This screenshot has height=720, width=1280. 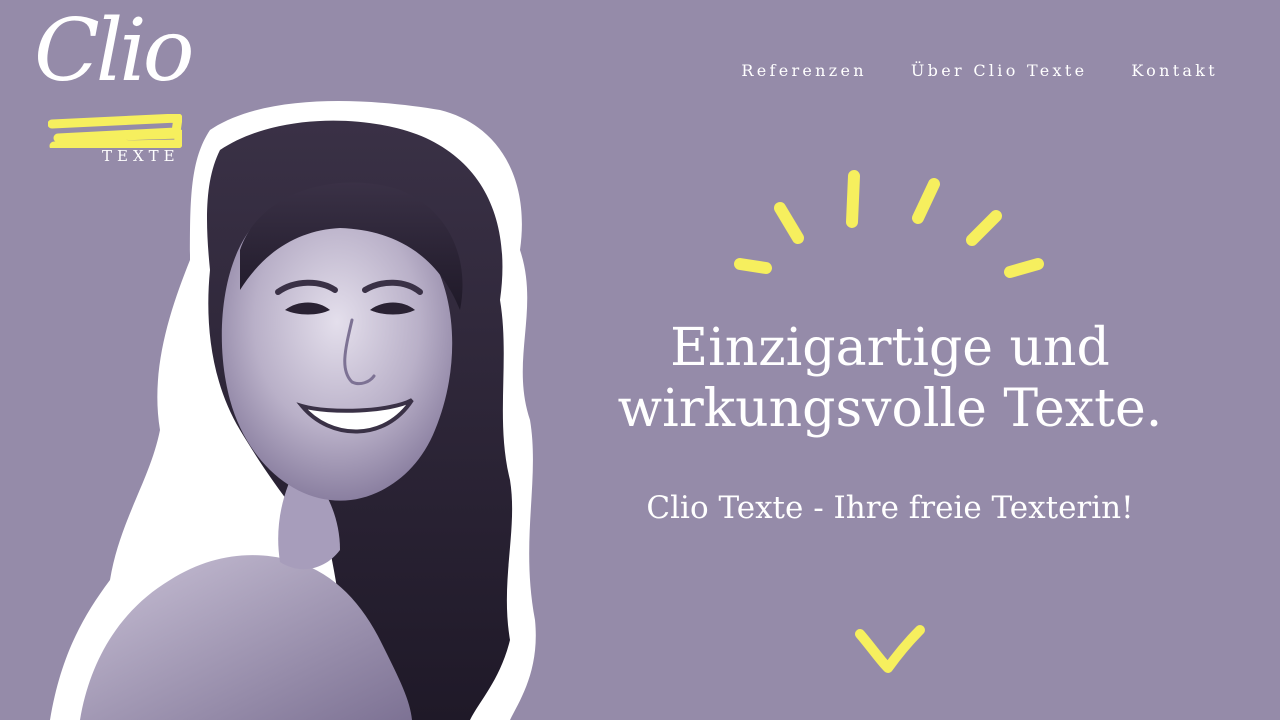 I want to click on sunburst-icon, so click(x=889, y=224).